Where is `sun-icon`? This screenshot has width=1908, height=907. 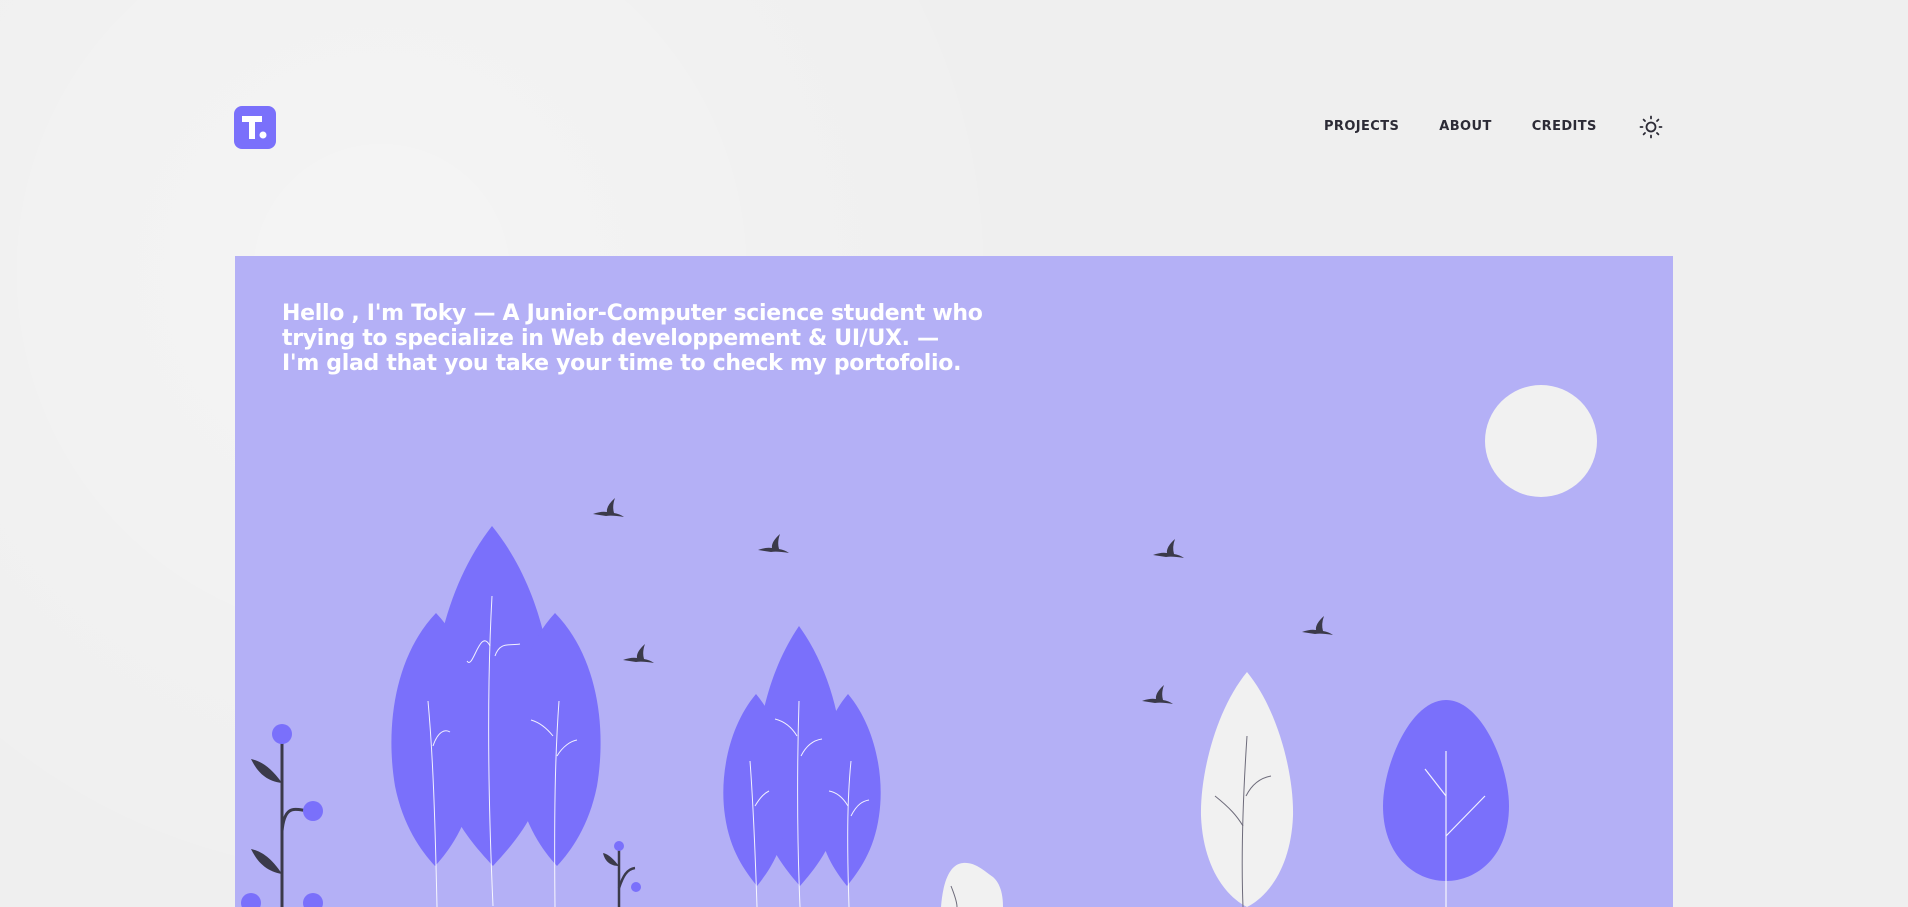 sun-icon is located at coordinates (1651, 127).